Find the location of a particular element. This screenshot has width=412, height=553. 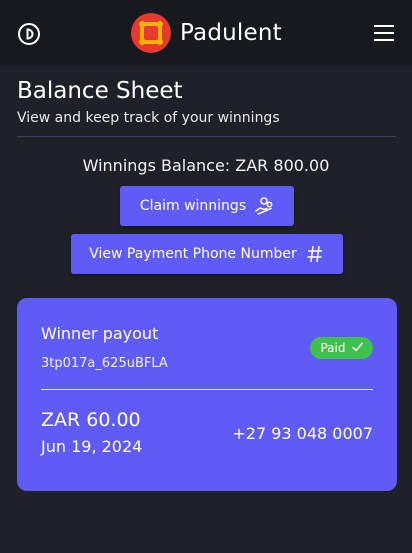

hand-coins-icon is located at coordinates (264, 206).